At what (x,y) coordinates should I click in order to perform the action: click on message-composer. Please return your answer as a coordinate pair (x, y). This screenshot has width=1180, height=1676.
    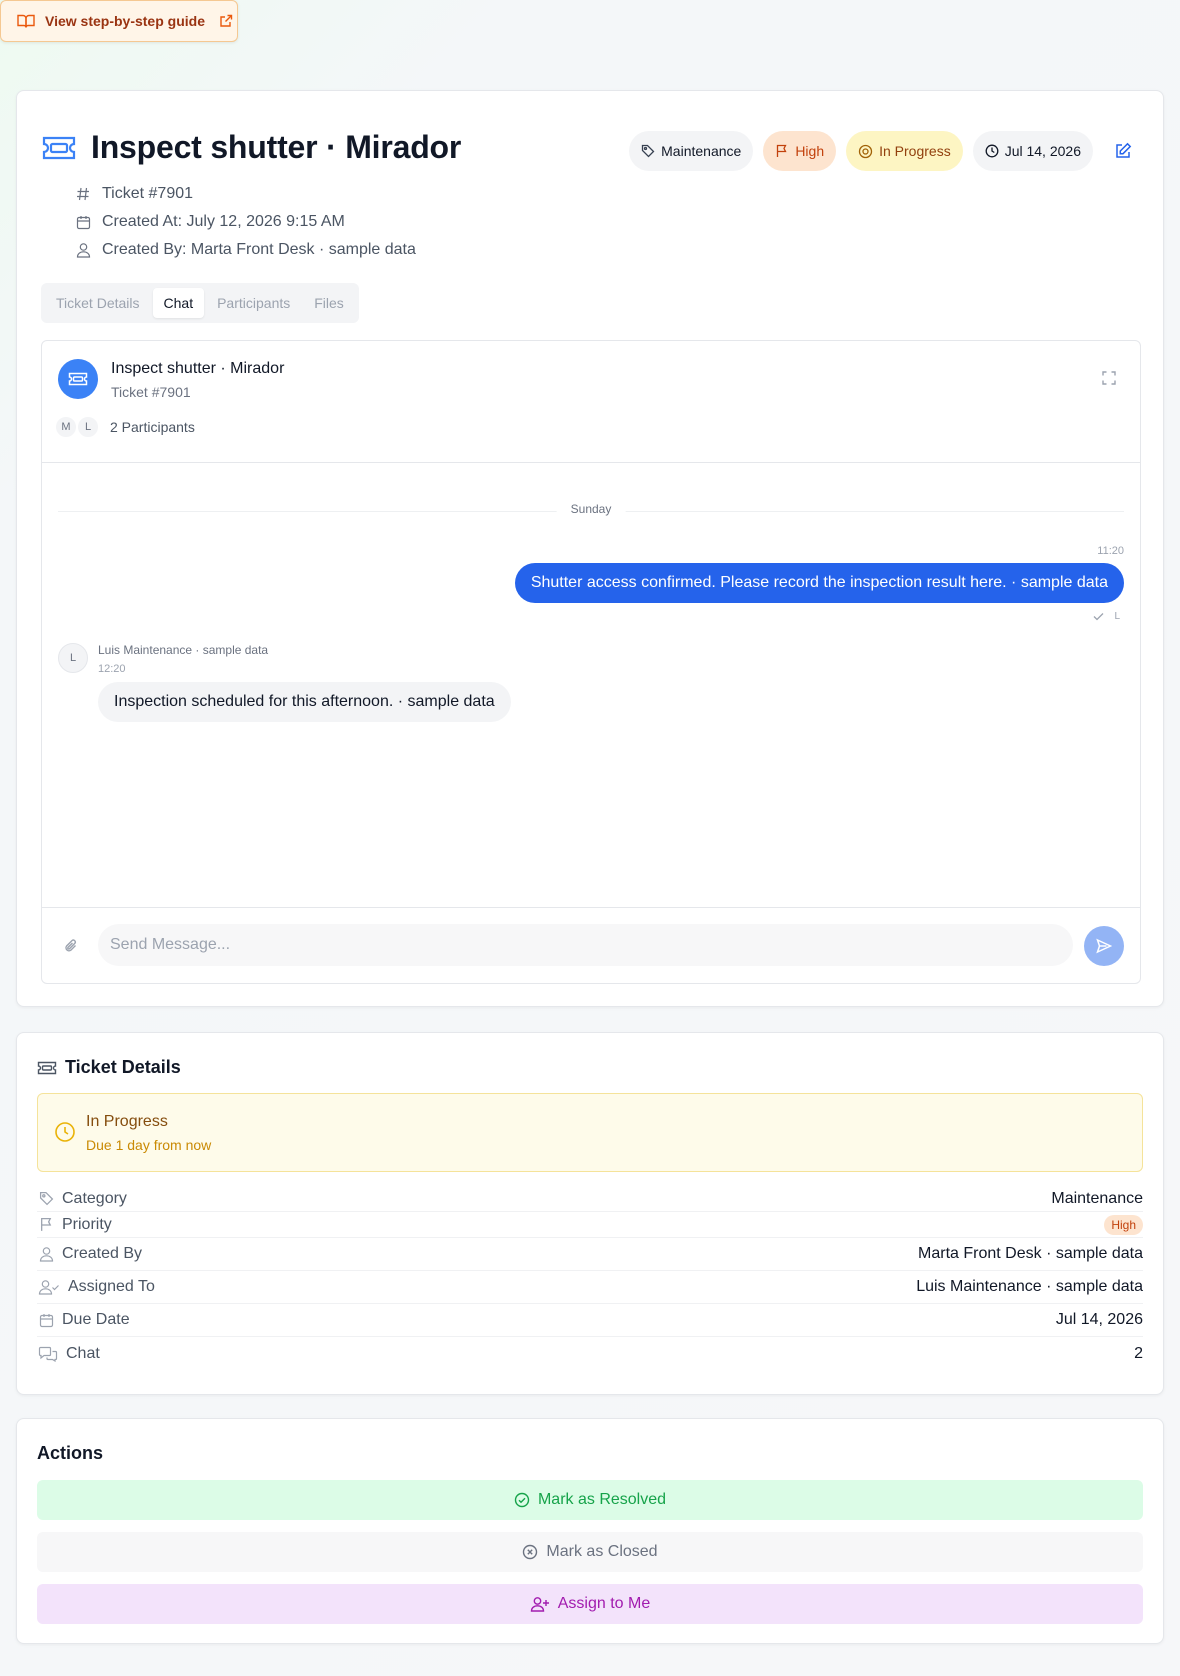
    Looking at the image, I should click on (591, 945).